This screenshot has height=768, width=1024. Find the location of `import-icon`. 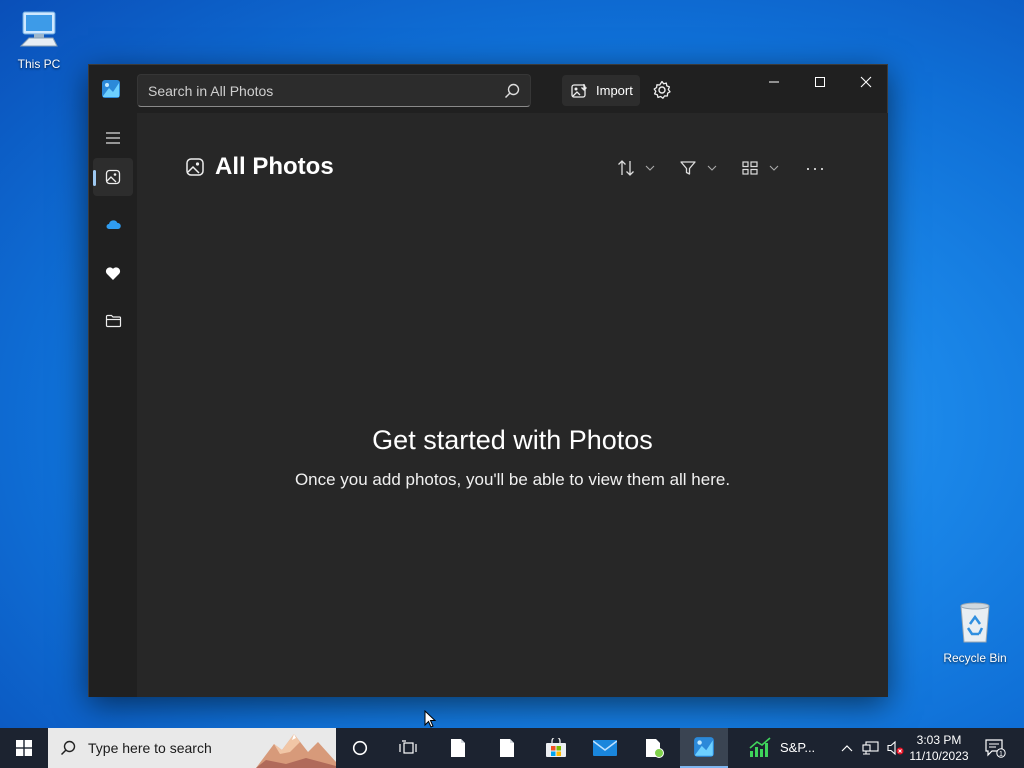

import-icon is located at coordinates (579, 90).